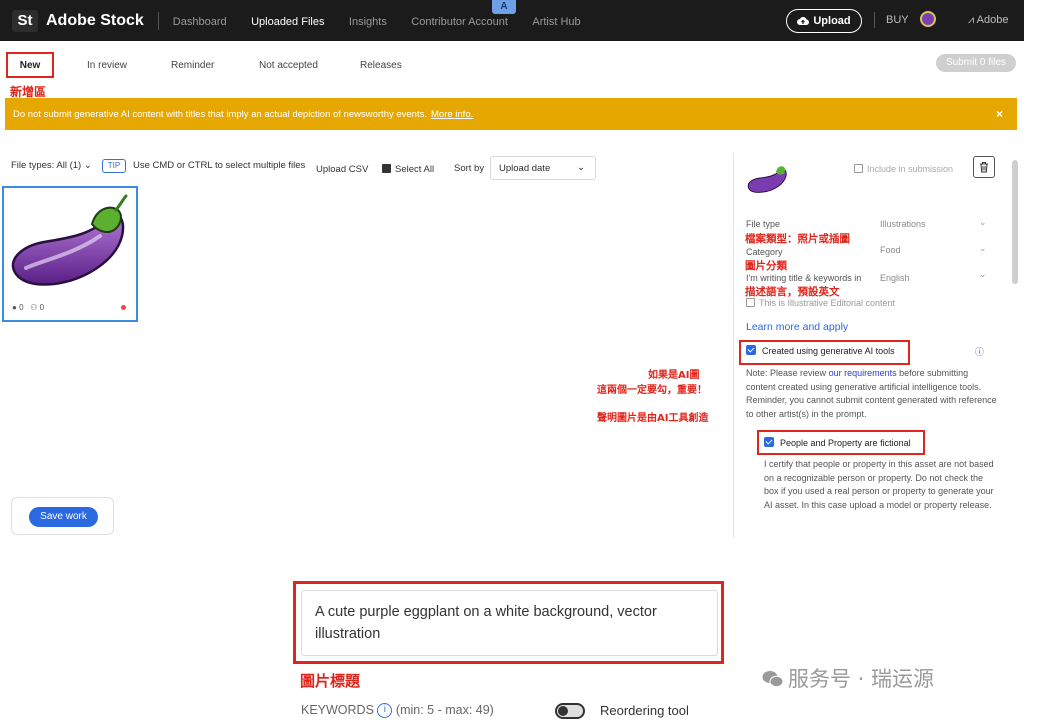  Describe the element at coordinates (984, 167) in the screenshot. I see `trash-icon` at that location.